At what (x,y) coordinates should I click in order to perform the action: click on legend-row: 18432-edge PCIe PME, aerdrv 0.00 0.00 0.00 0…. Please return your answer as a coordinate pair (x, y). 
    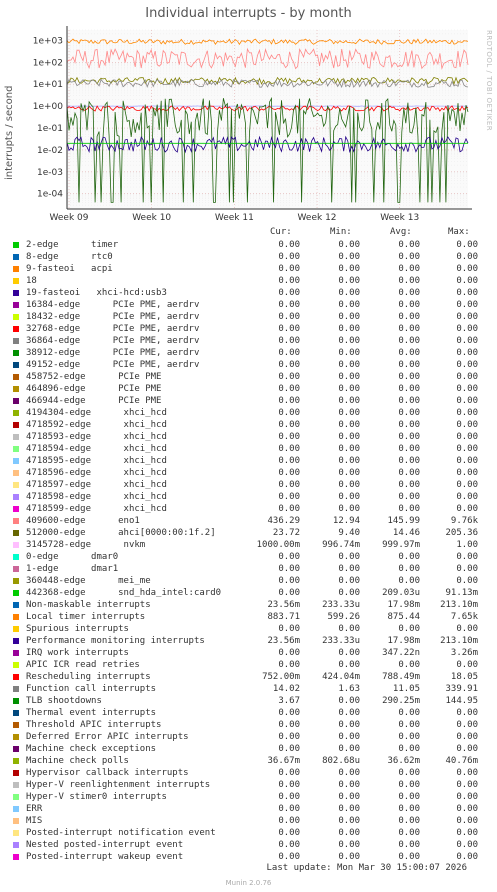
    Looking at the image, I should click on (248, 317).